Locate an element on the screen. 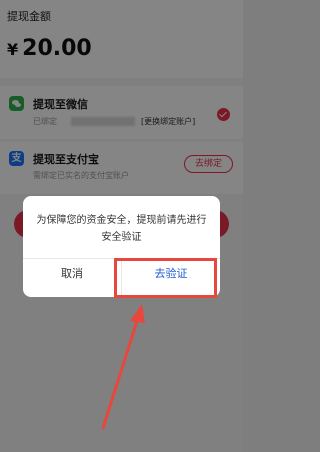 The width and height of the screenshot is (320, 452). annotation-arrow-icon is located at coordinates (123, 367).